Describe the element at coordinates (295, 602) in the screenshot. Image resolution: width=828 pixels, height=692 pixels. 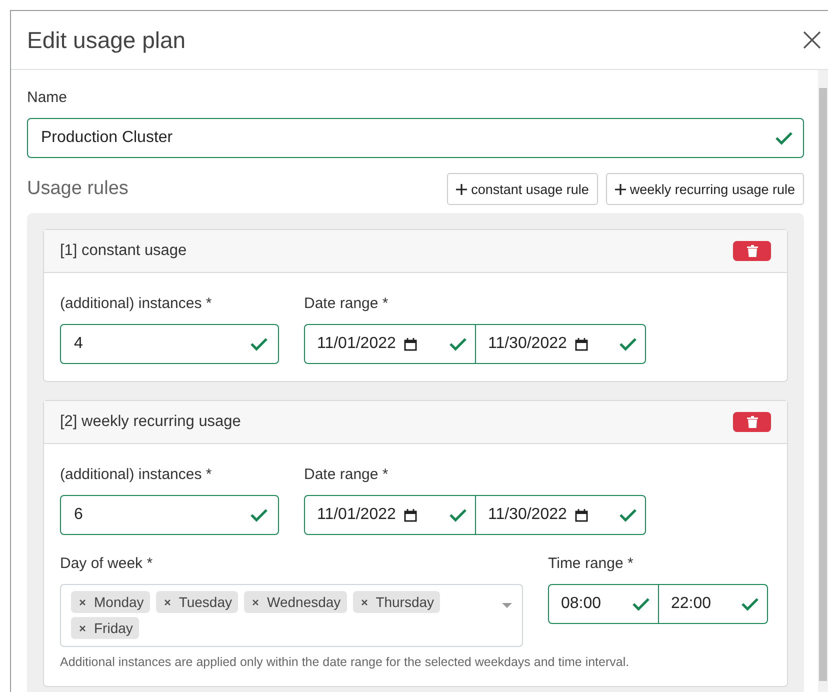
I see `weekday-chip: Wednesday` at that location.